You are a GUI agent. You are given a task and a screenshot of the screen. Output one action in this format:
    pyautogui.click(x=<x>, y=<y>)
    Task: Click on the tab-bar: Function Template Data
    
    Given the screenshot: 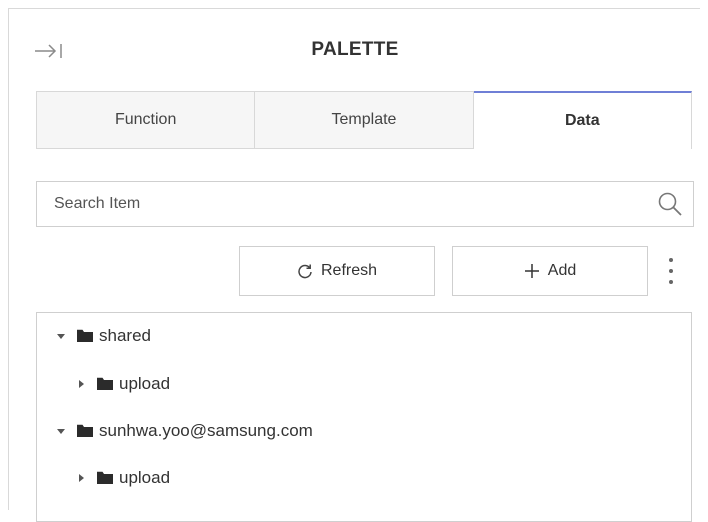 What is the action you would take?
    pyautogui.click(x=364, y=120)
    